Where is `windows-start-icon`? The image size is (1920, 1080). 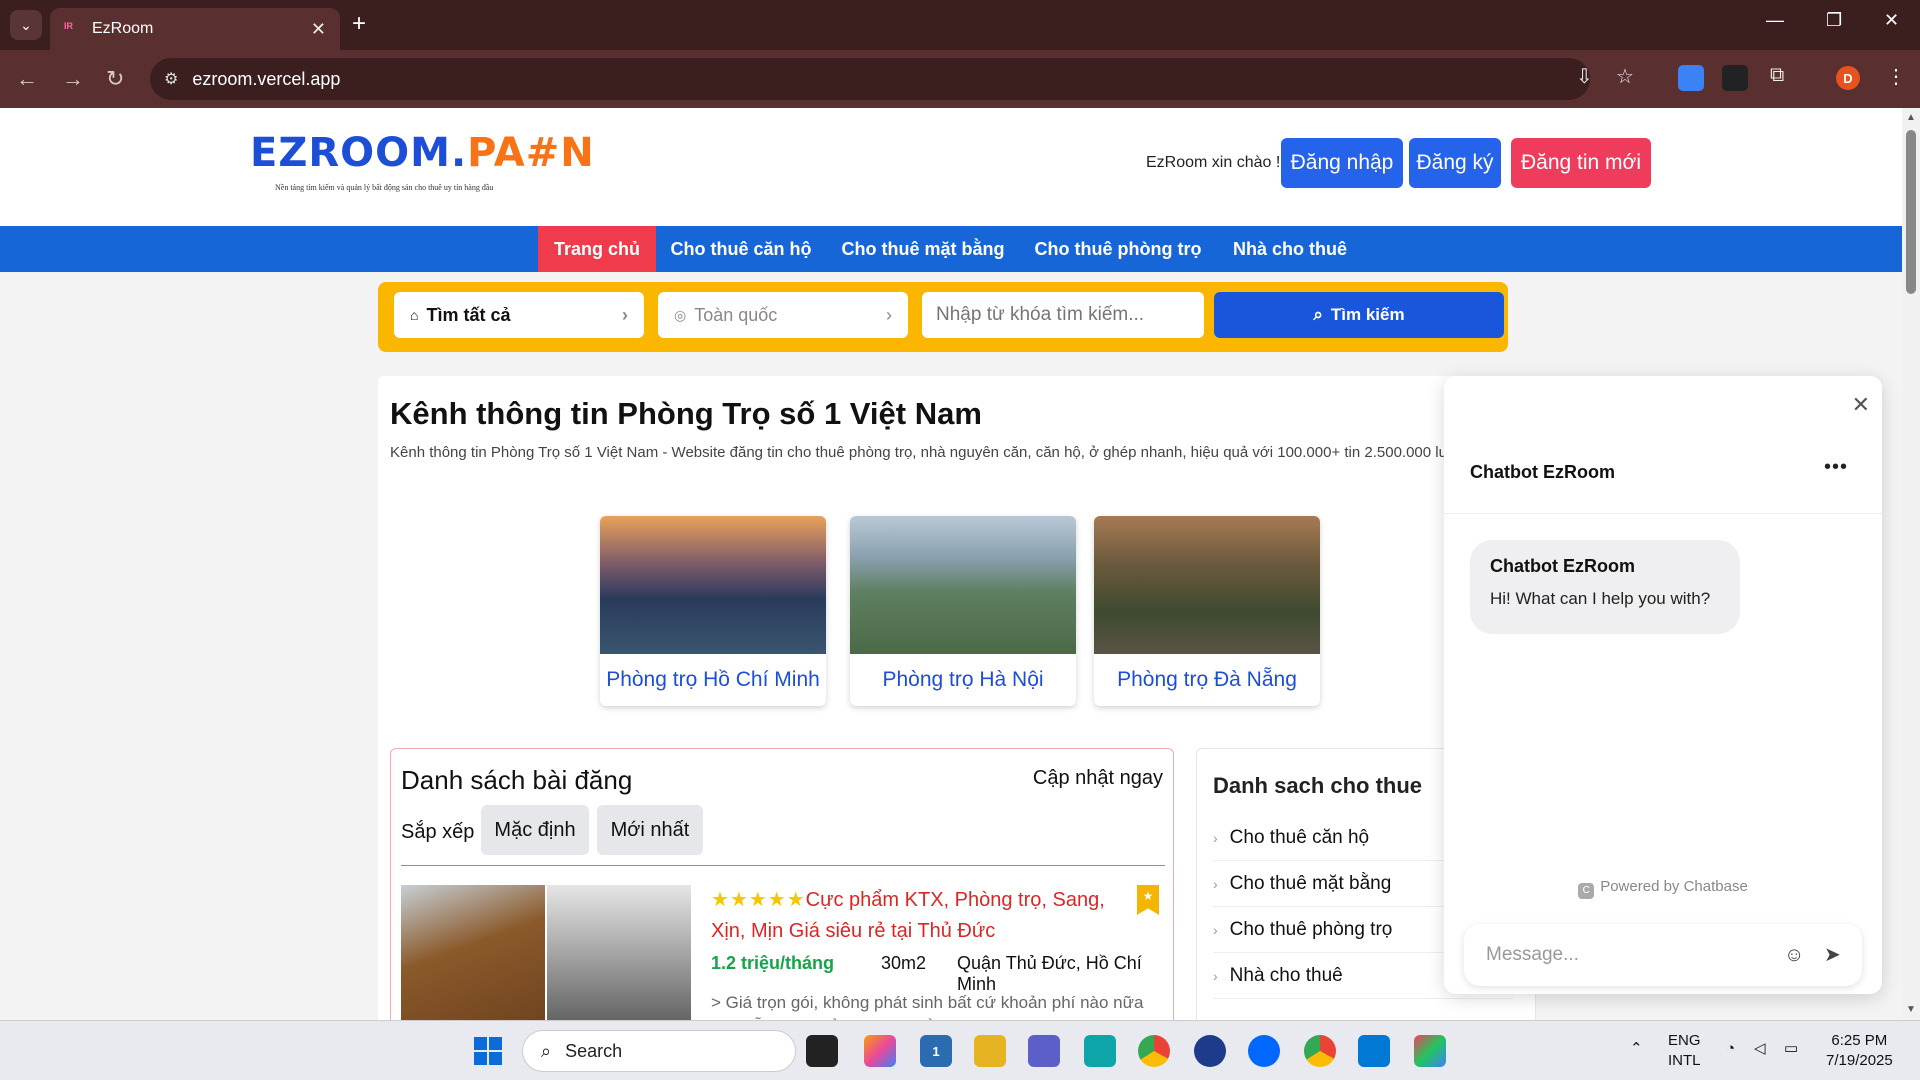
windows-start-icon is located at coordinates (488, 1051).